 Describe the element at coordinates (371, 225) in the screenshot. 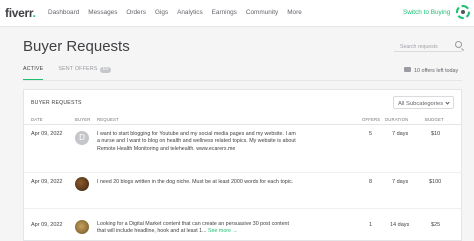

I see `row-offers: 1` at that location.